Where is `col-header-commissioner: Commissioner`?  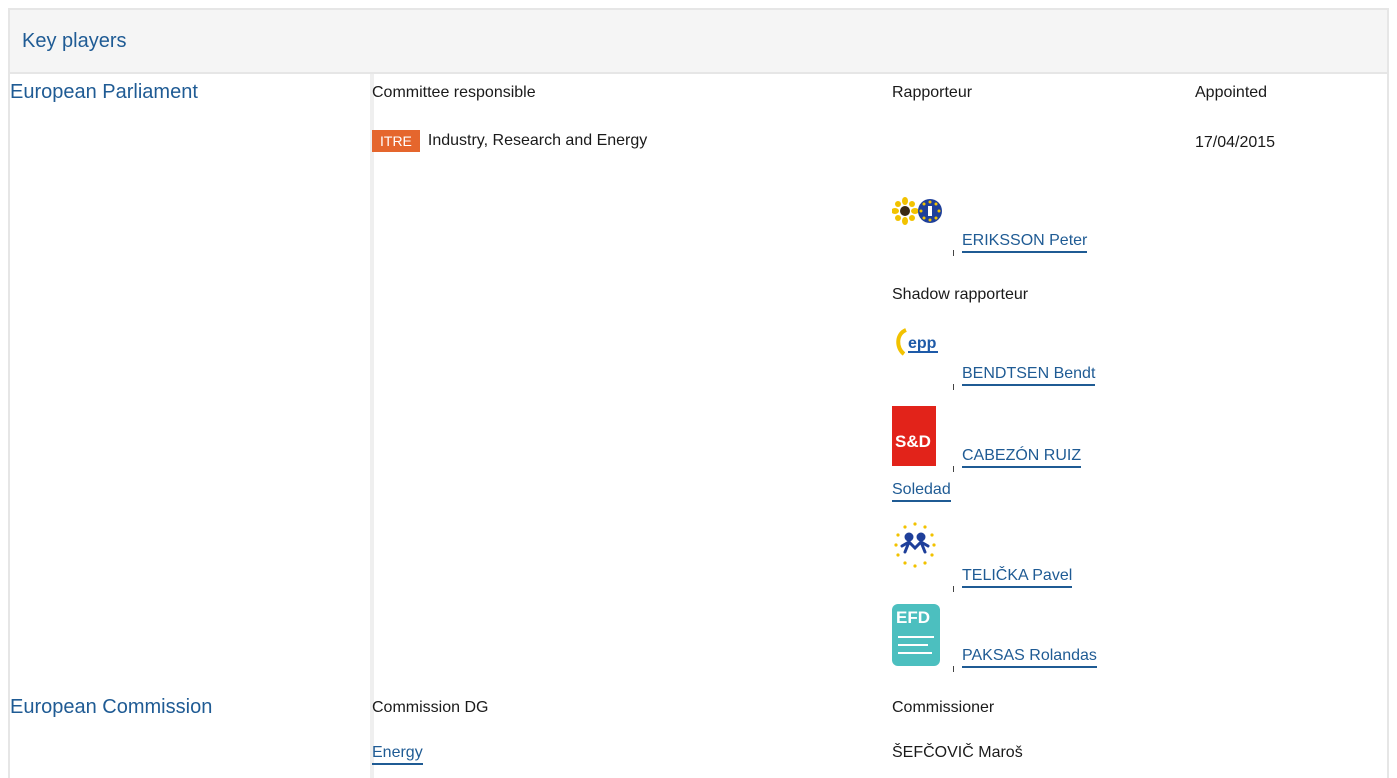
col-header-commissioner: Commissioner is located at coordinates (943, 707).